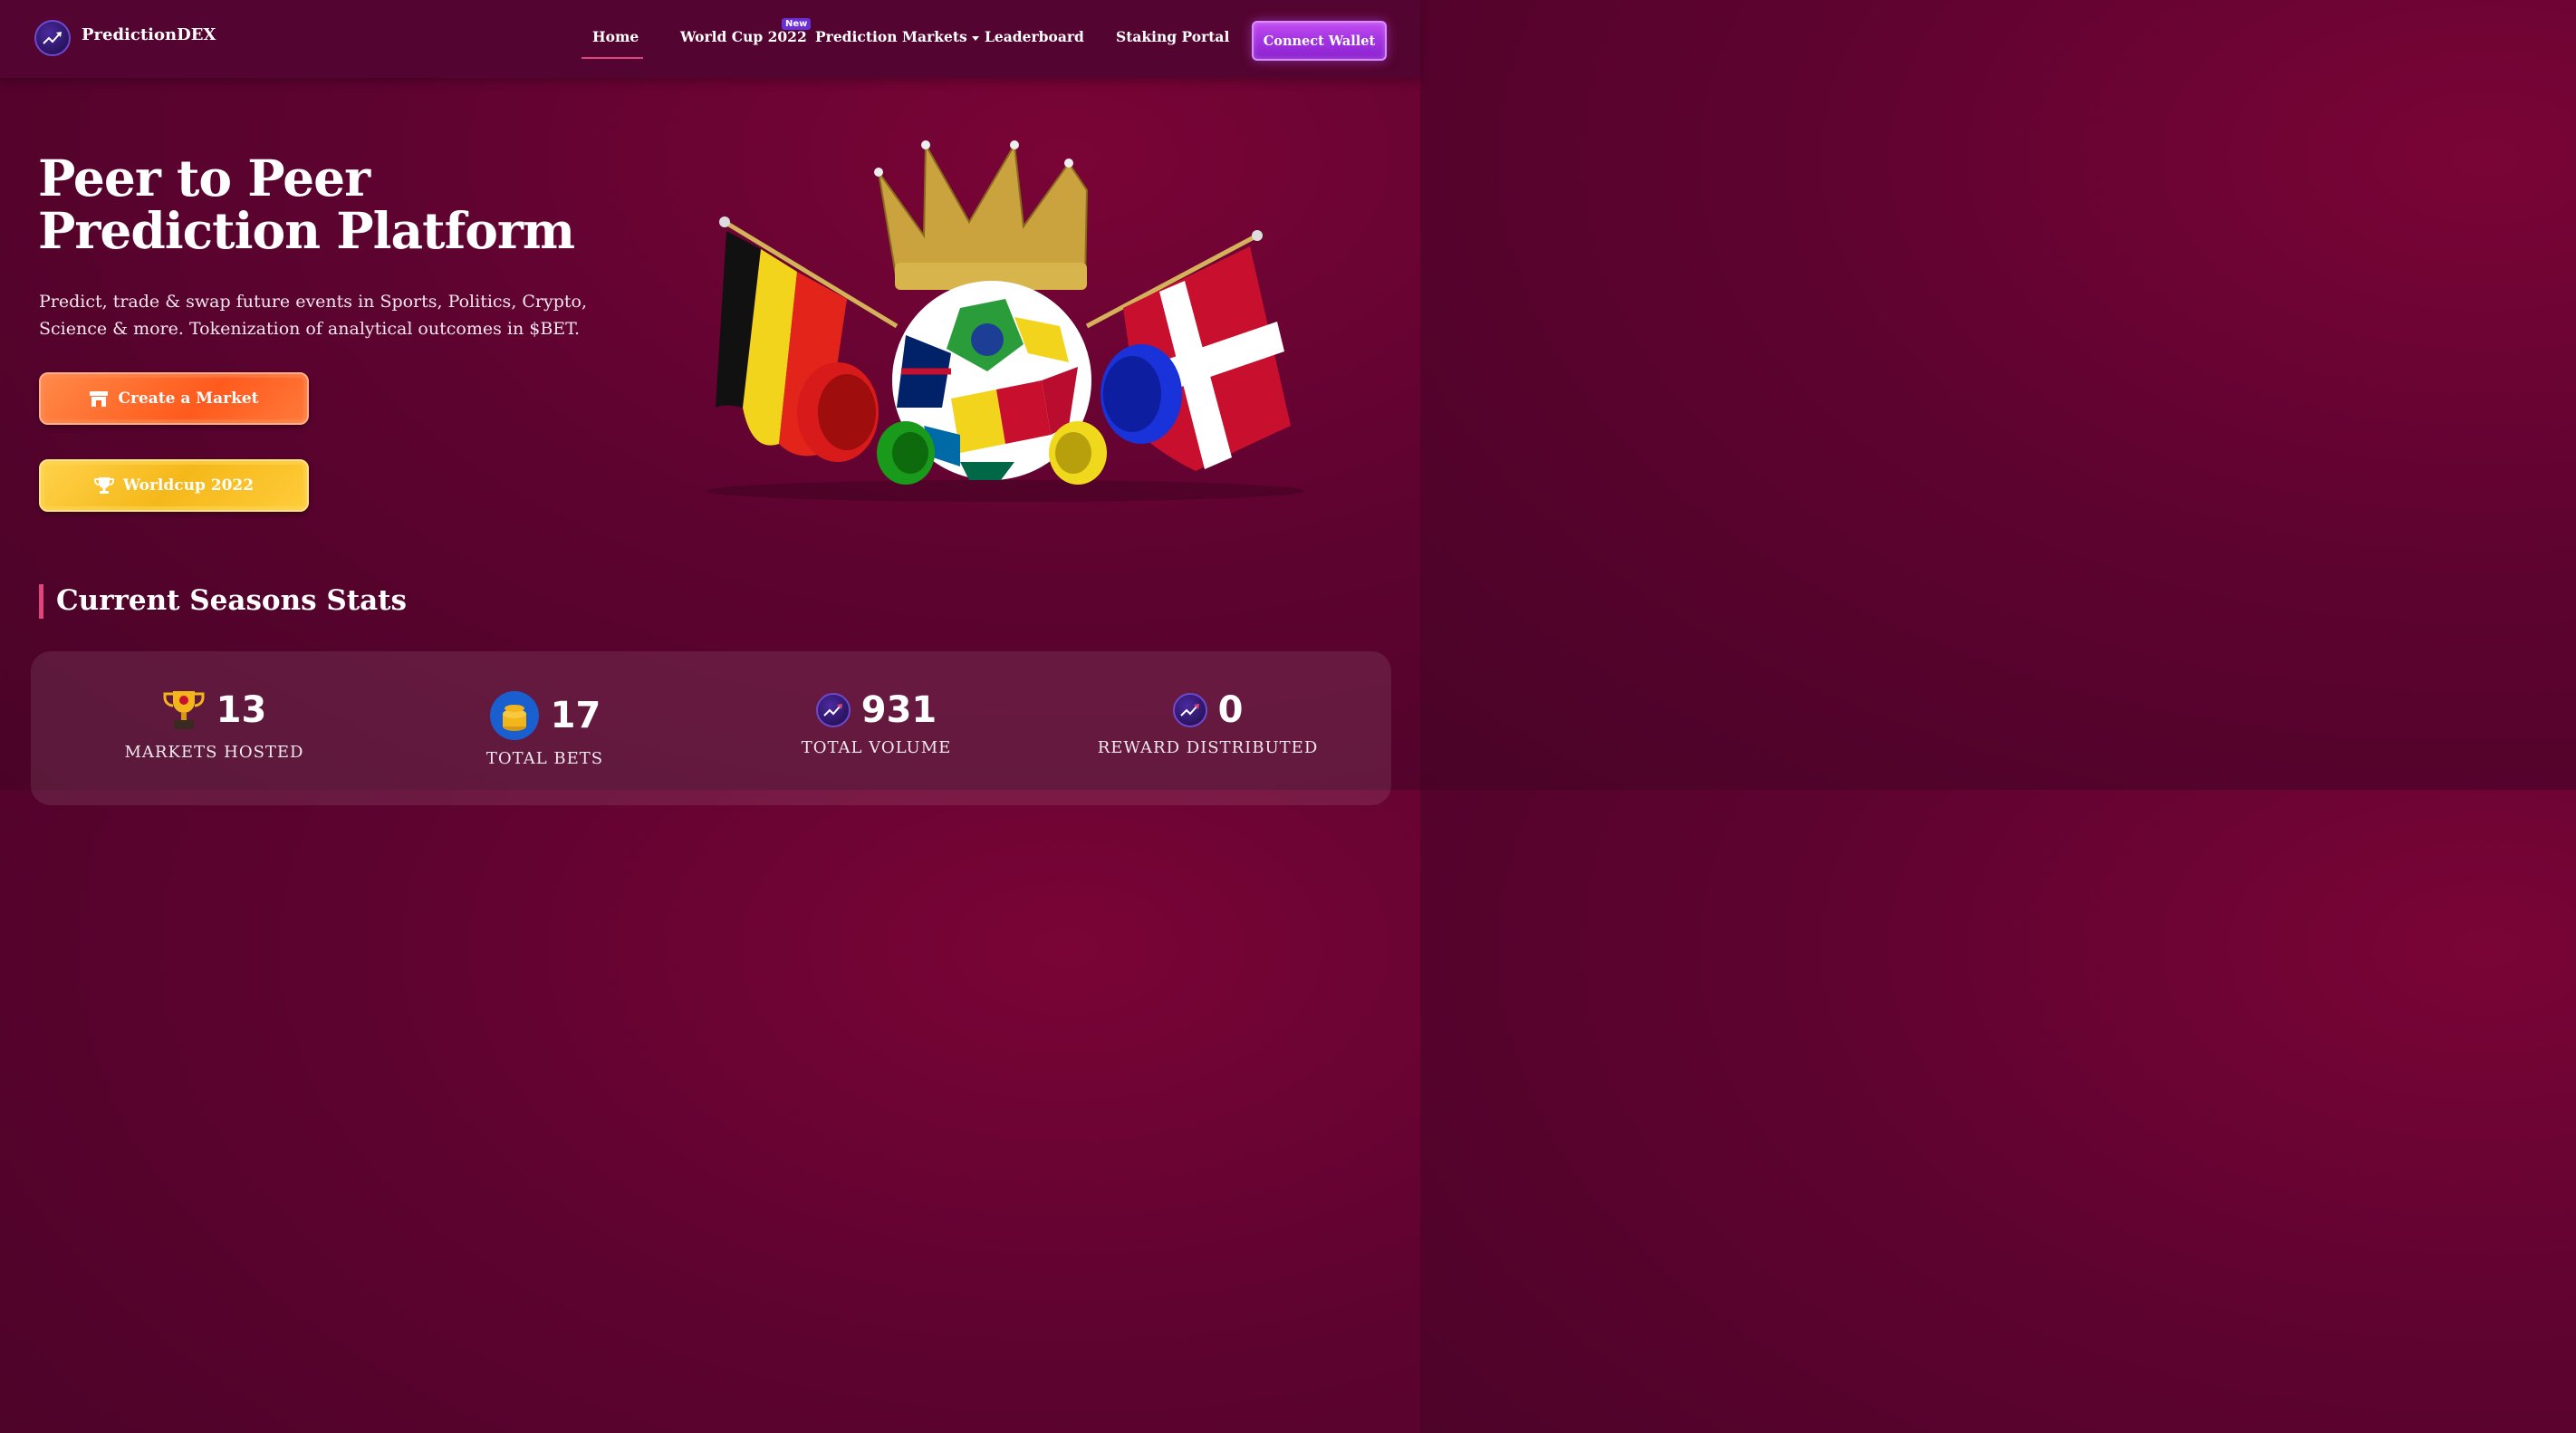  I want to click on nav-home: Home, so click(615, 36).